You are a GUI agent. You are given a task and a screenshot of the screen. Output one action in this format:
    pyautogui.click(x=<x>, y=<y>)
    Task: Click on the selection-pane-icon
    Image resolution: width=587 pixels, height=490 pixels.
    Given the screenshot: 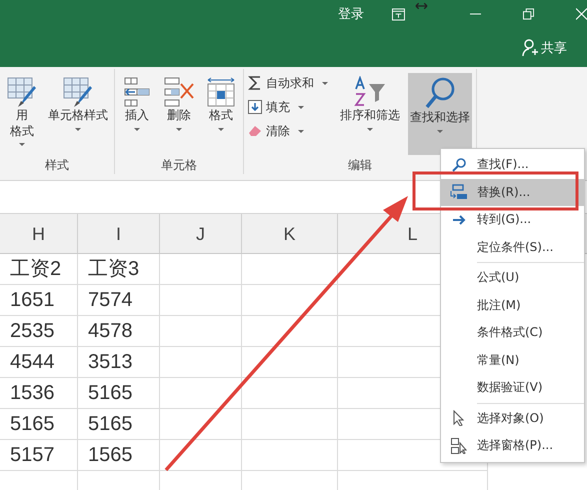 What is the action you would take?
    pyautogui.click(x=459, y=446)
    